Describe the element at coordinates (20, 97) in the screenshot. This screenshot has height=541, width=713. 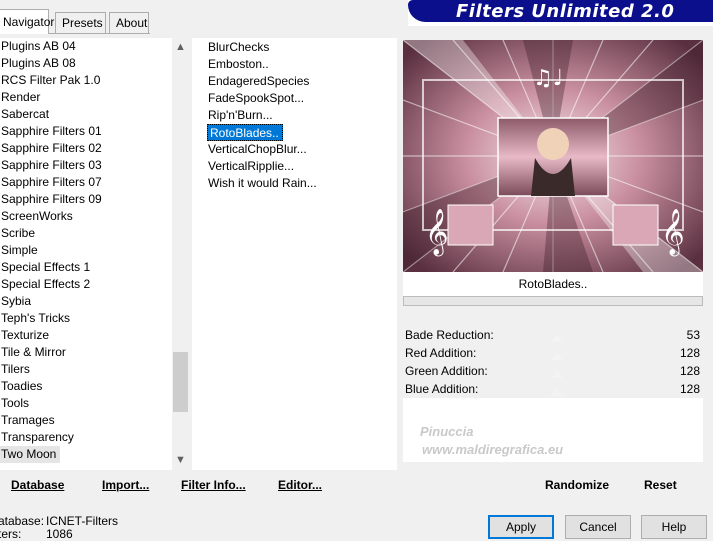
I see `category-item: Render` at that location.